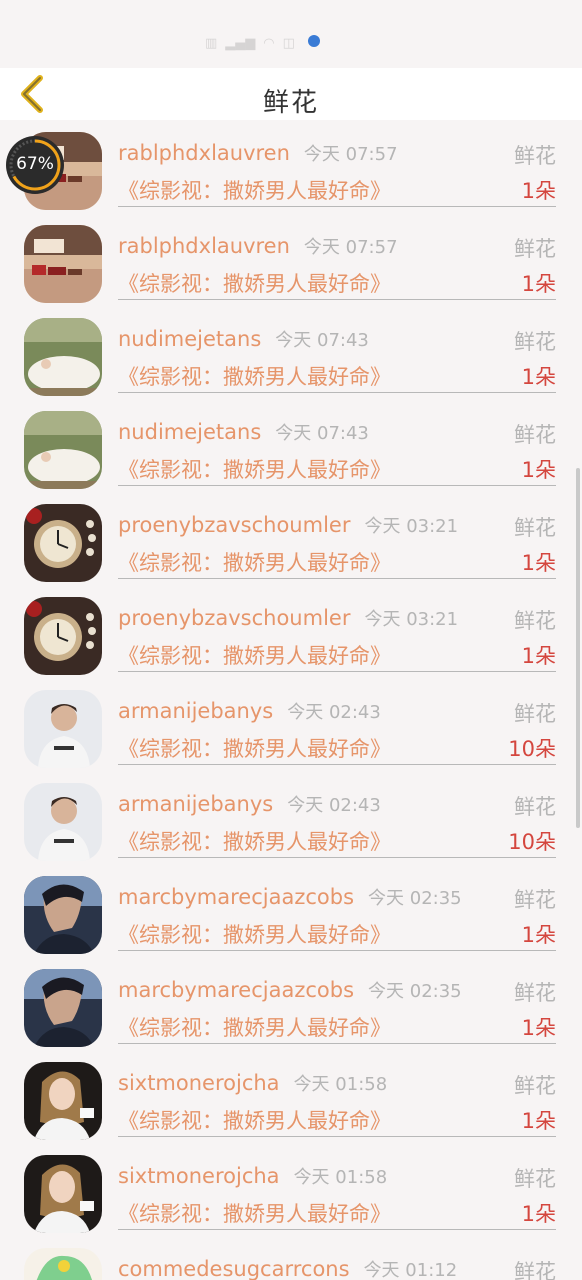 Image resolution: width=582 pixels, height=1280 pixels. I want to click on timestamp: 今天 07:57, so click(350, 154).